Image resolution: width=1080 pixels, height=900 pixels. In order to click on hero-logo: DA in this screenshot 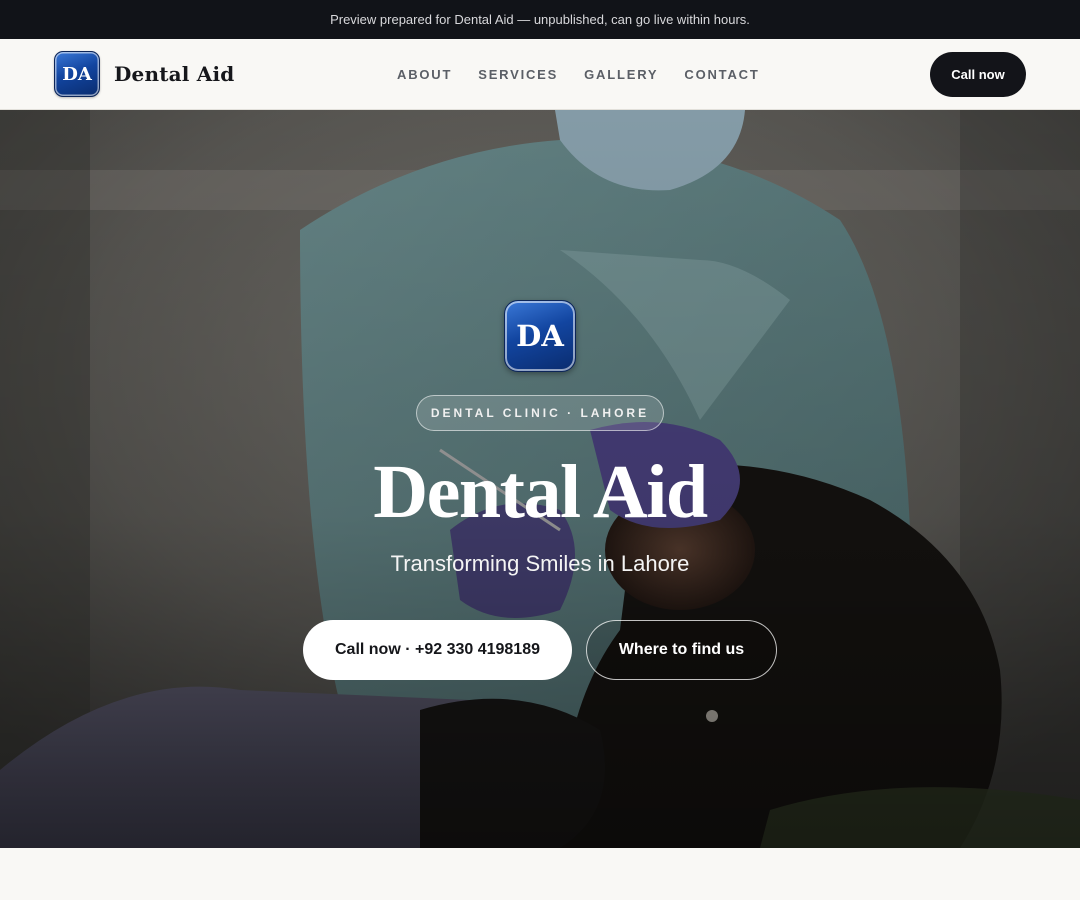, I will do `click(540, 336)`.